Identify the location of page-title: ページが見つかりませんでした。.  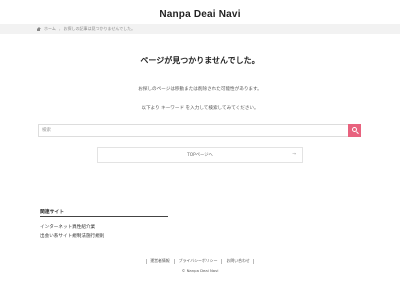
(200, 60).